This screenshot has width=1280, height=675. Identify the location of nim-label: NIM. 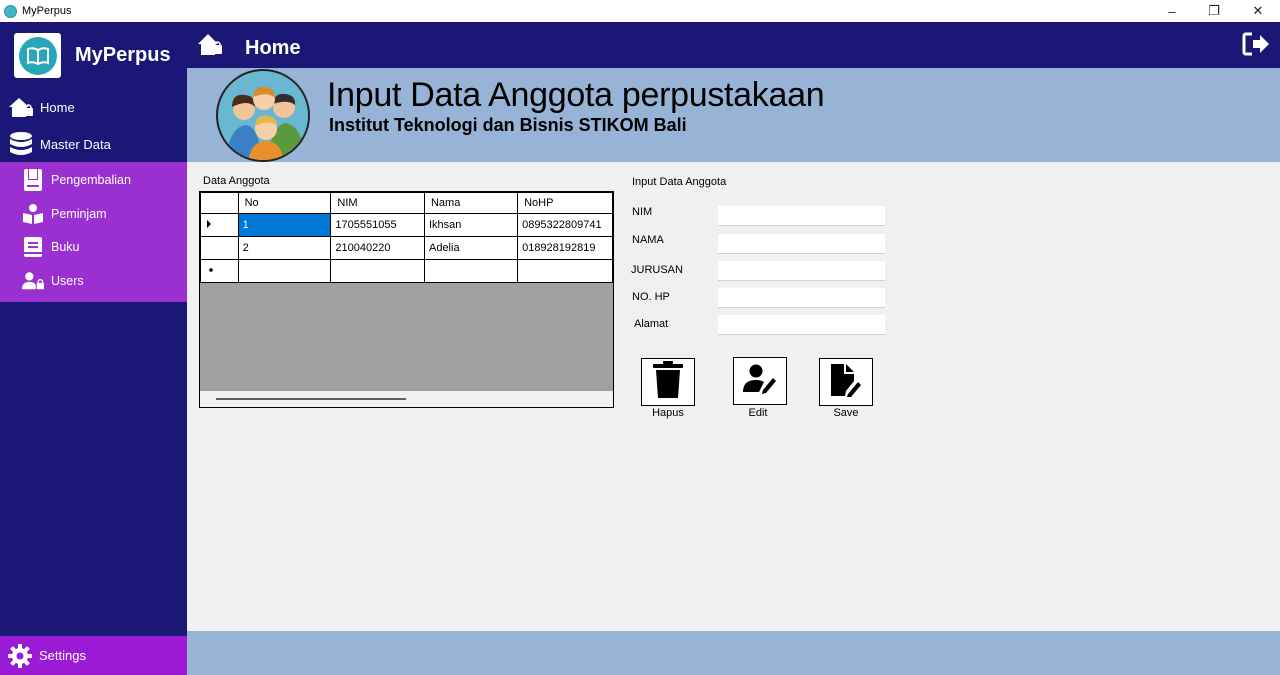
(642, 212).